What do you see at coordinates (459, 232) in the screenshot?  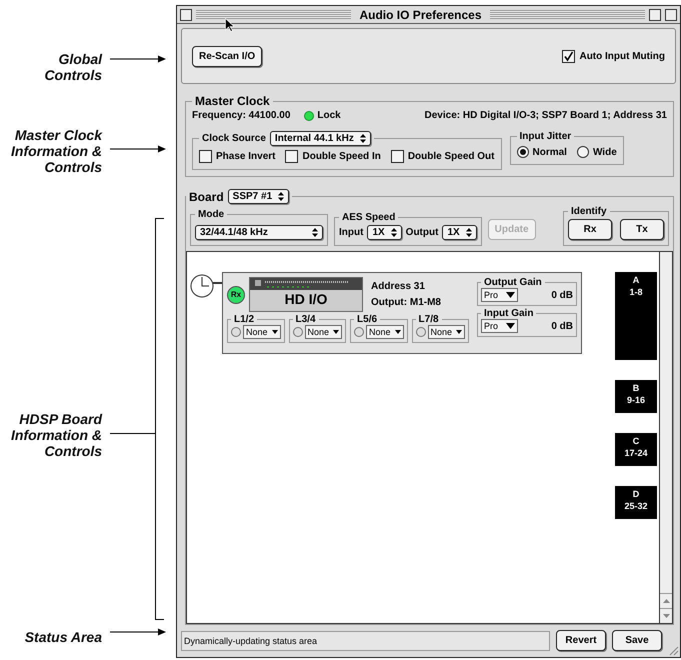 I see `output-speed-dropdown: 1X` at bounding box center [459, 232].